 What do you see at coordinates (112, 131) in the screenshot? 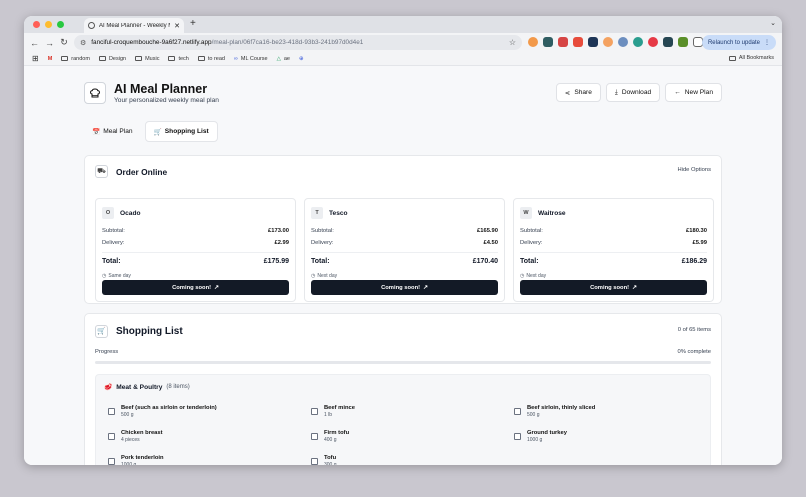
I see `tab-meal-plan: 📅 Meal Plan` at bounding box center [112, 131].